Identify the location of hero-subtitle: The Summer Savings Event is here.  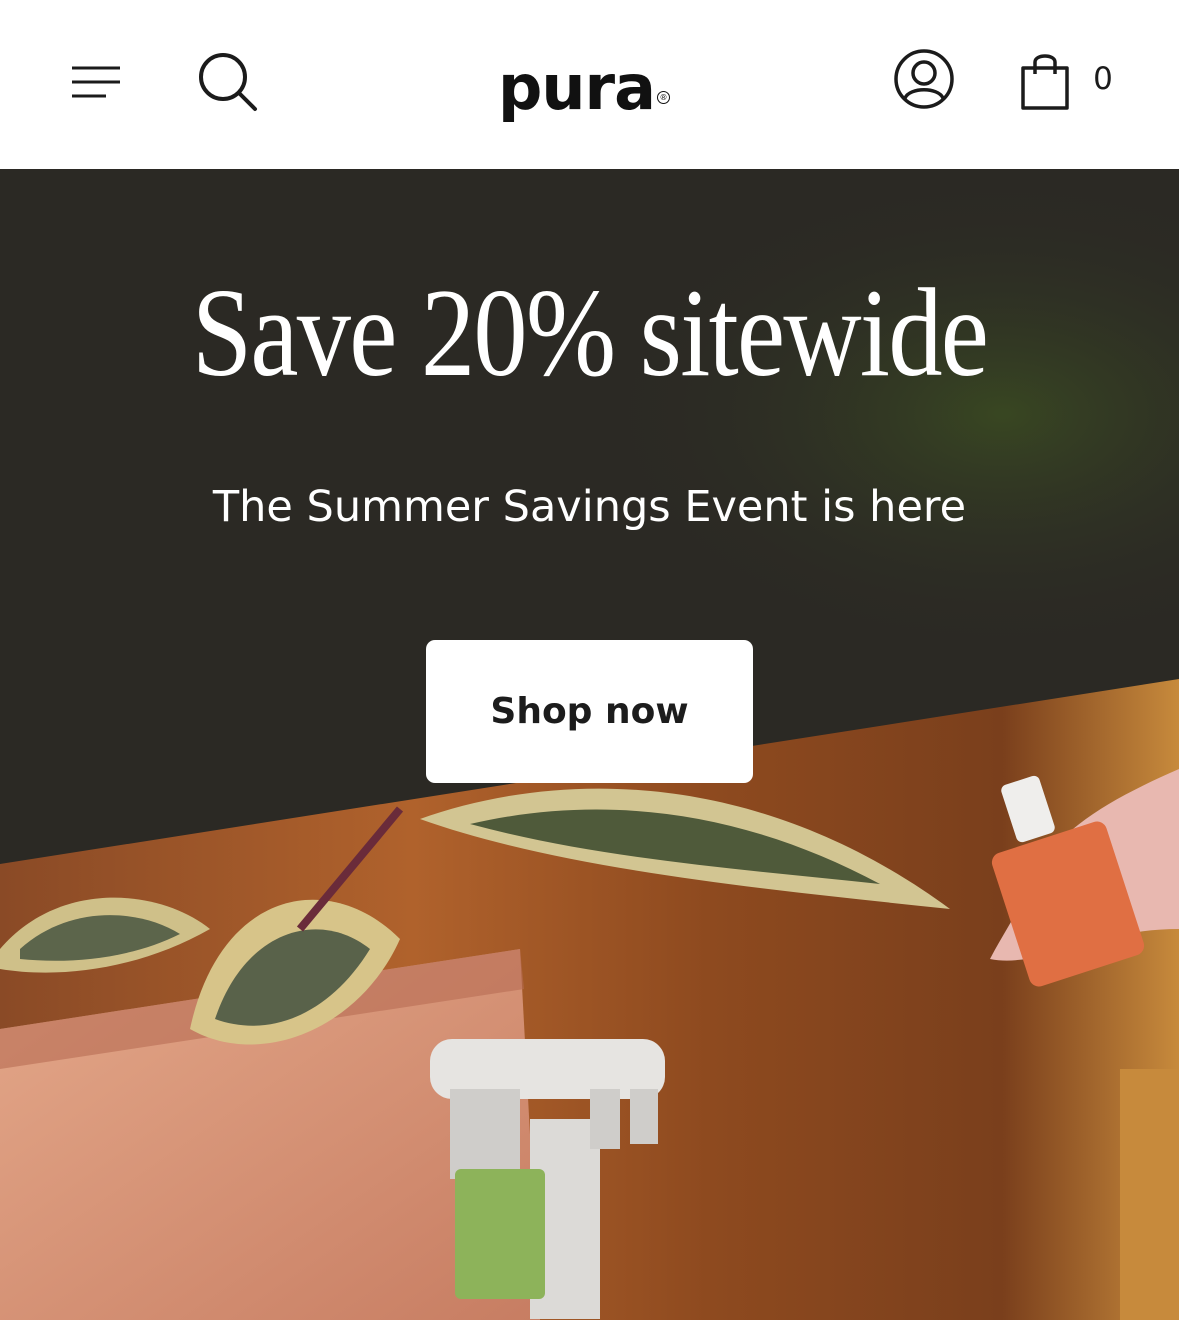
(589, 507).